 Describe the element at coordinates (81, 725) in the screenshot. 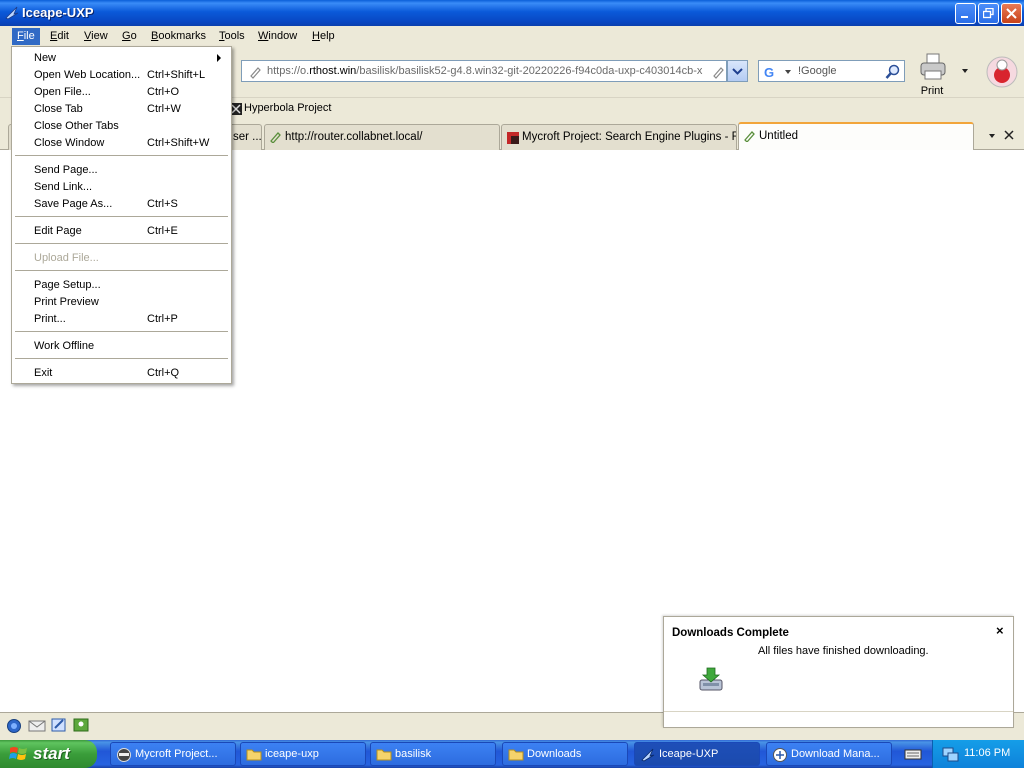

I see `addressbook-icon` at that location.